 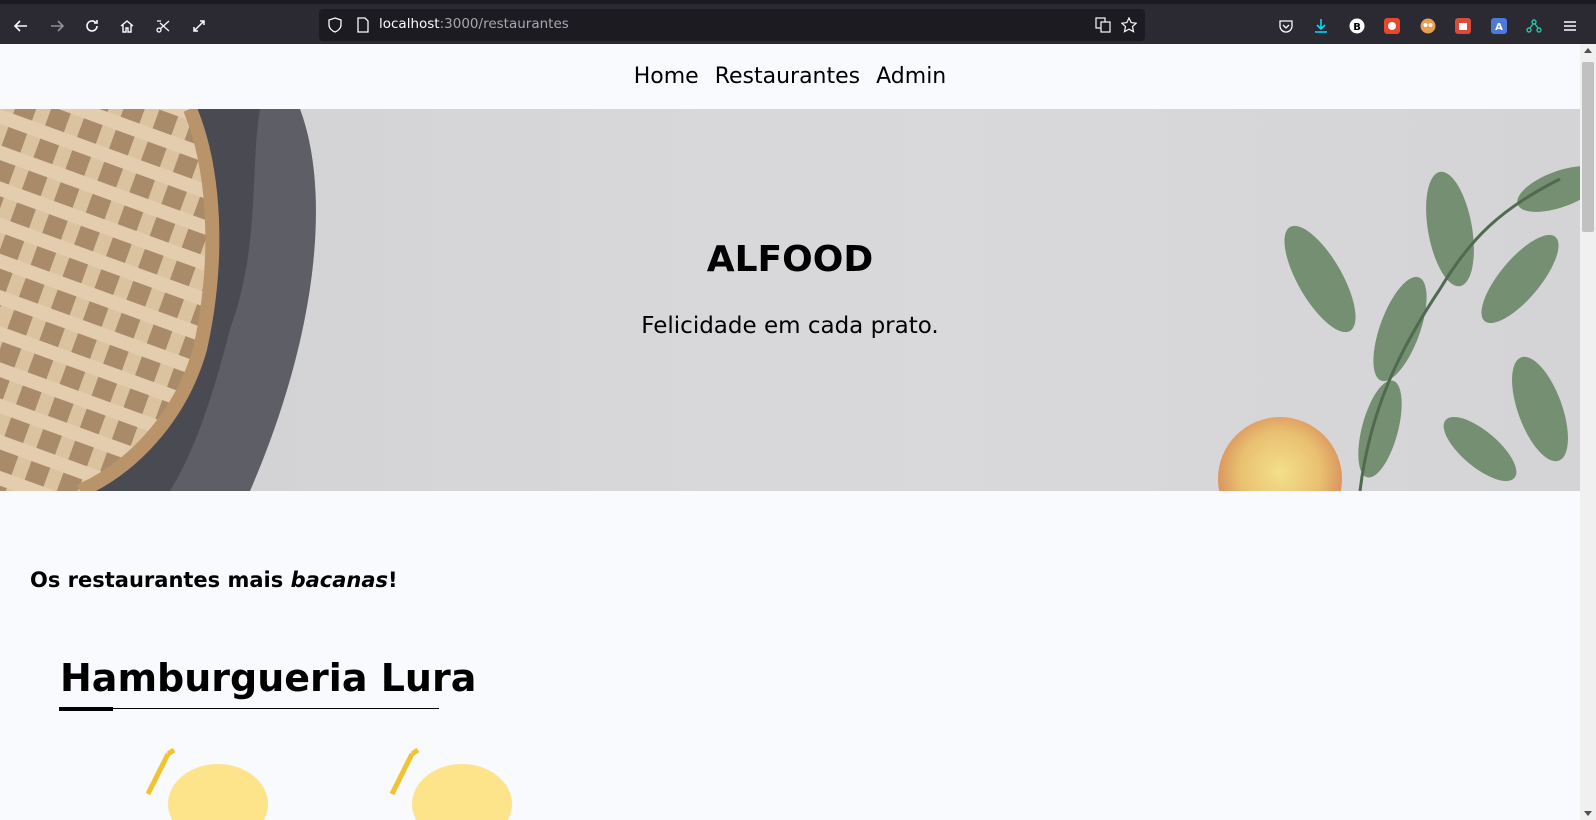 I want to click on fullscreen-button, so click(x=199, y=26).